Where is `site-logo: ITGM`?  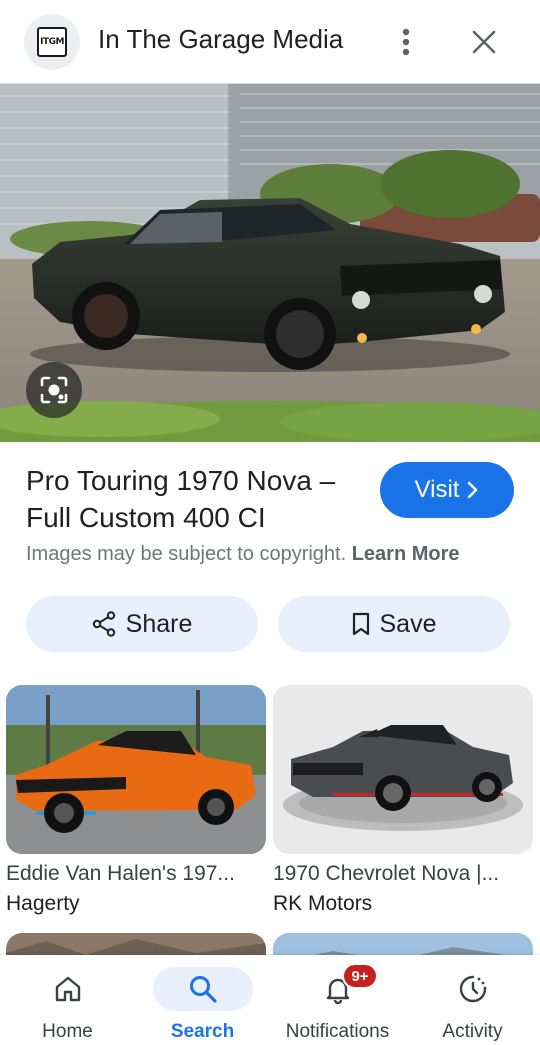
site-logo: ITGM is located at coordinates (52, 42).